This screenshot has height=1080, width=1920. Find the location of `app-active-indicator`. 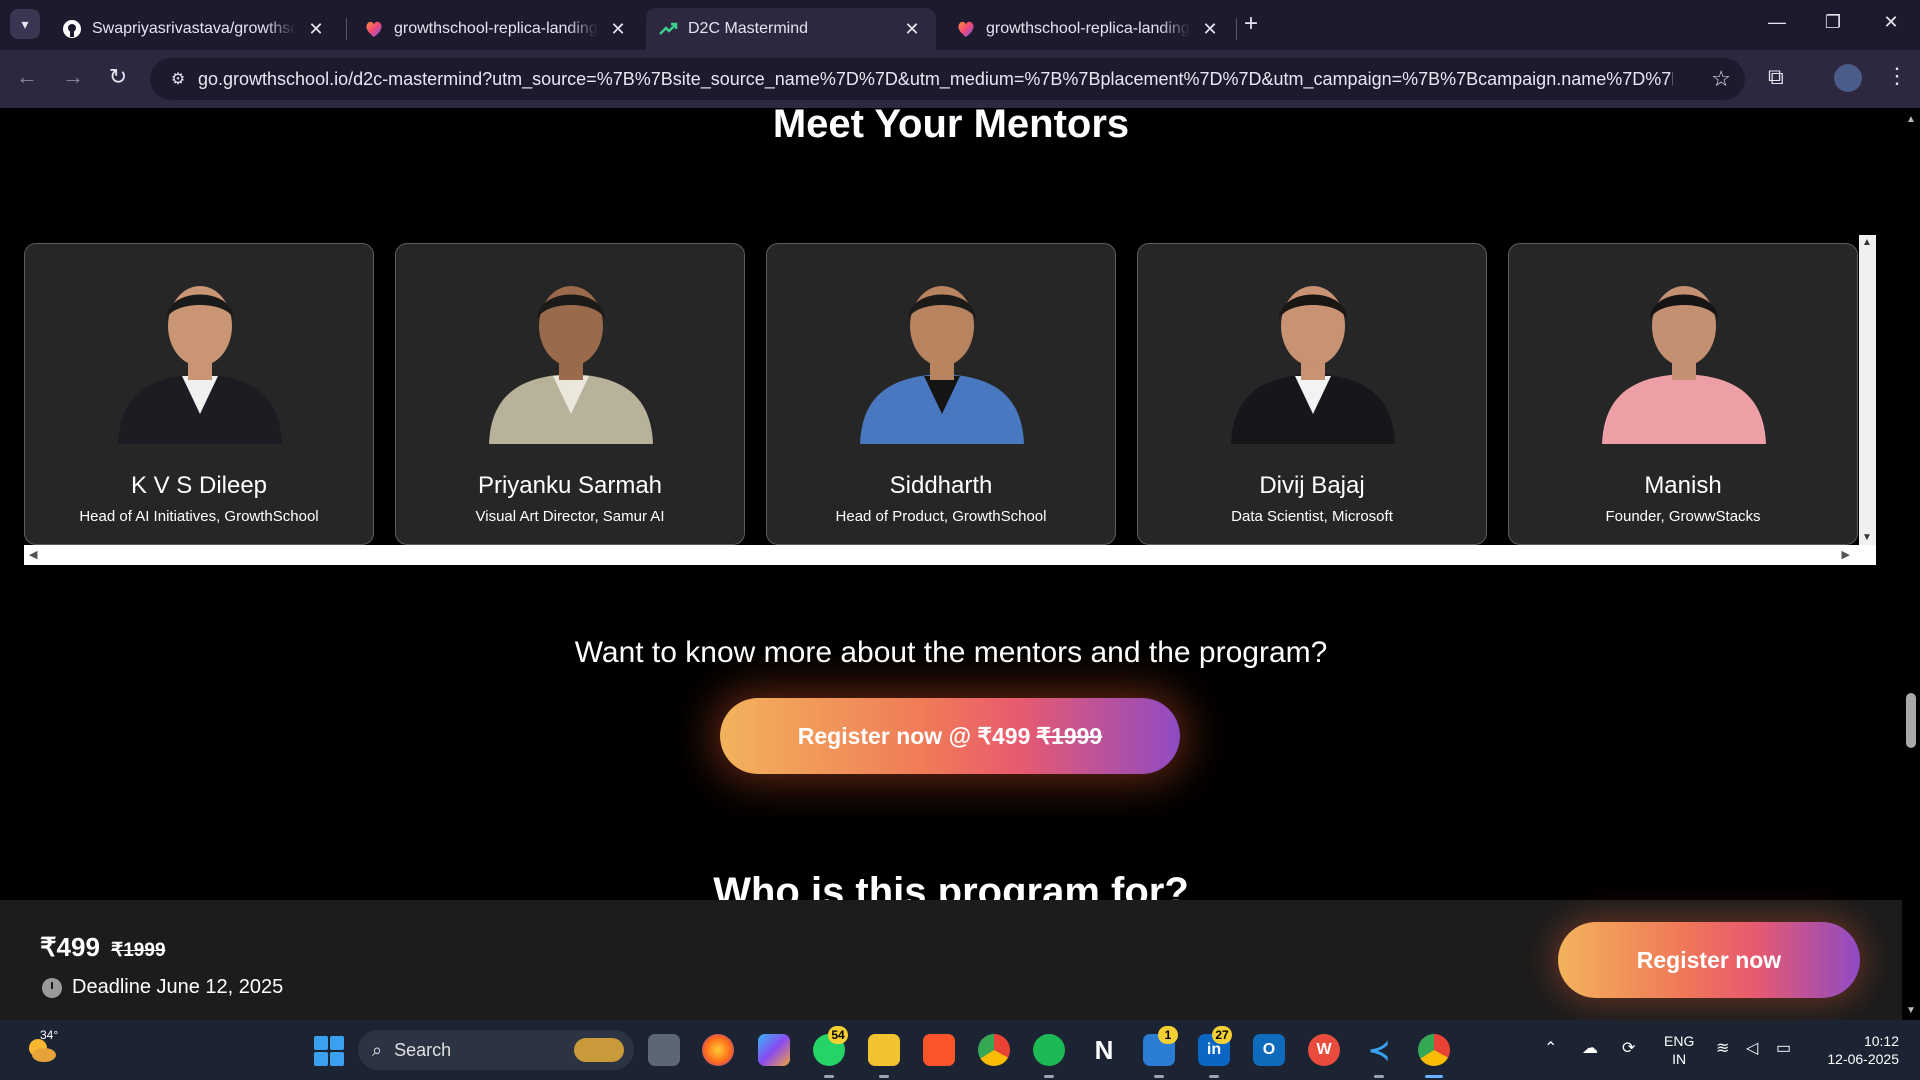

app-active-indicator is located at coordinates (1434, 1076).